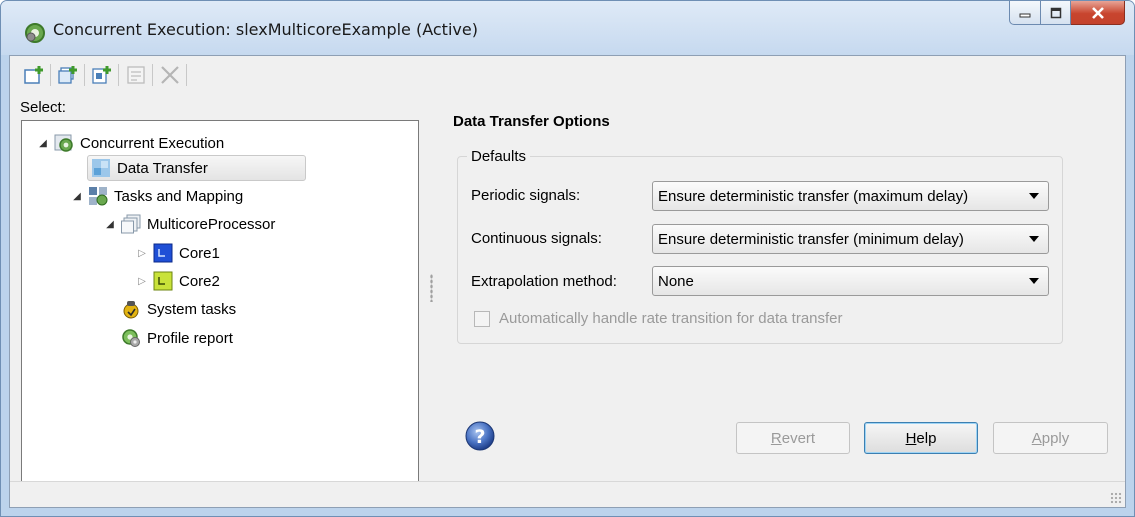 The height and width of the screenshot is (517, 1135). I want to click on tree-item-profile-report: Profile report, so click(175, 338).